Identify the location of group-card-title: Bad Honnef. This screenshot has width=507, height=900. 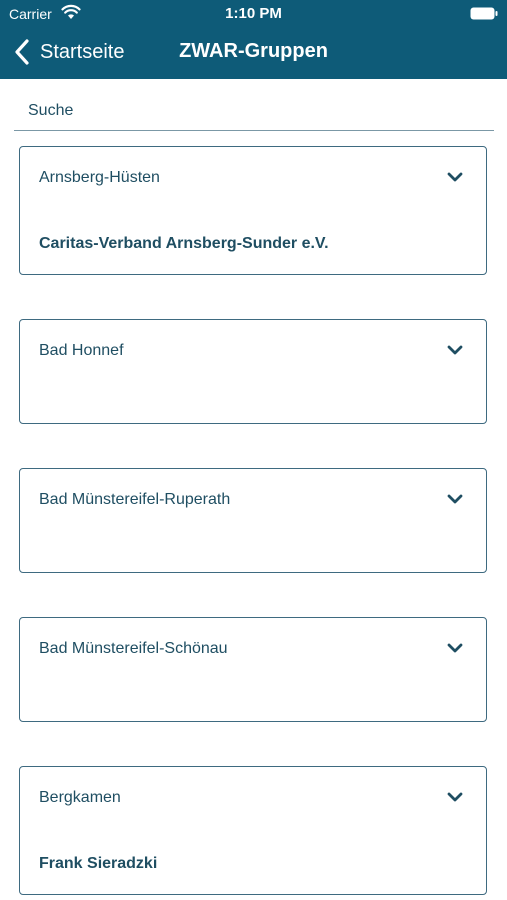
(81, 350).